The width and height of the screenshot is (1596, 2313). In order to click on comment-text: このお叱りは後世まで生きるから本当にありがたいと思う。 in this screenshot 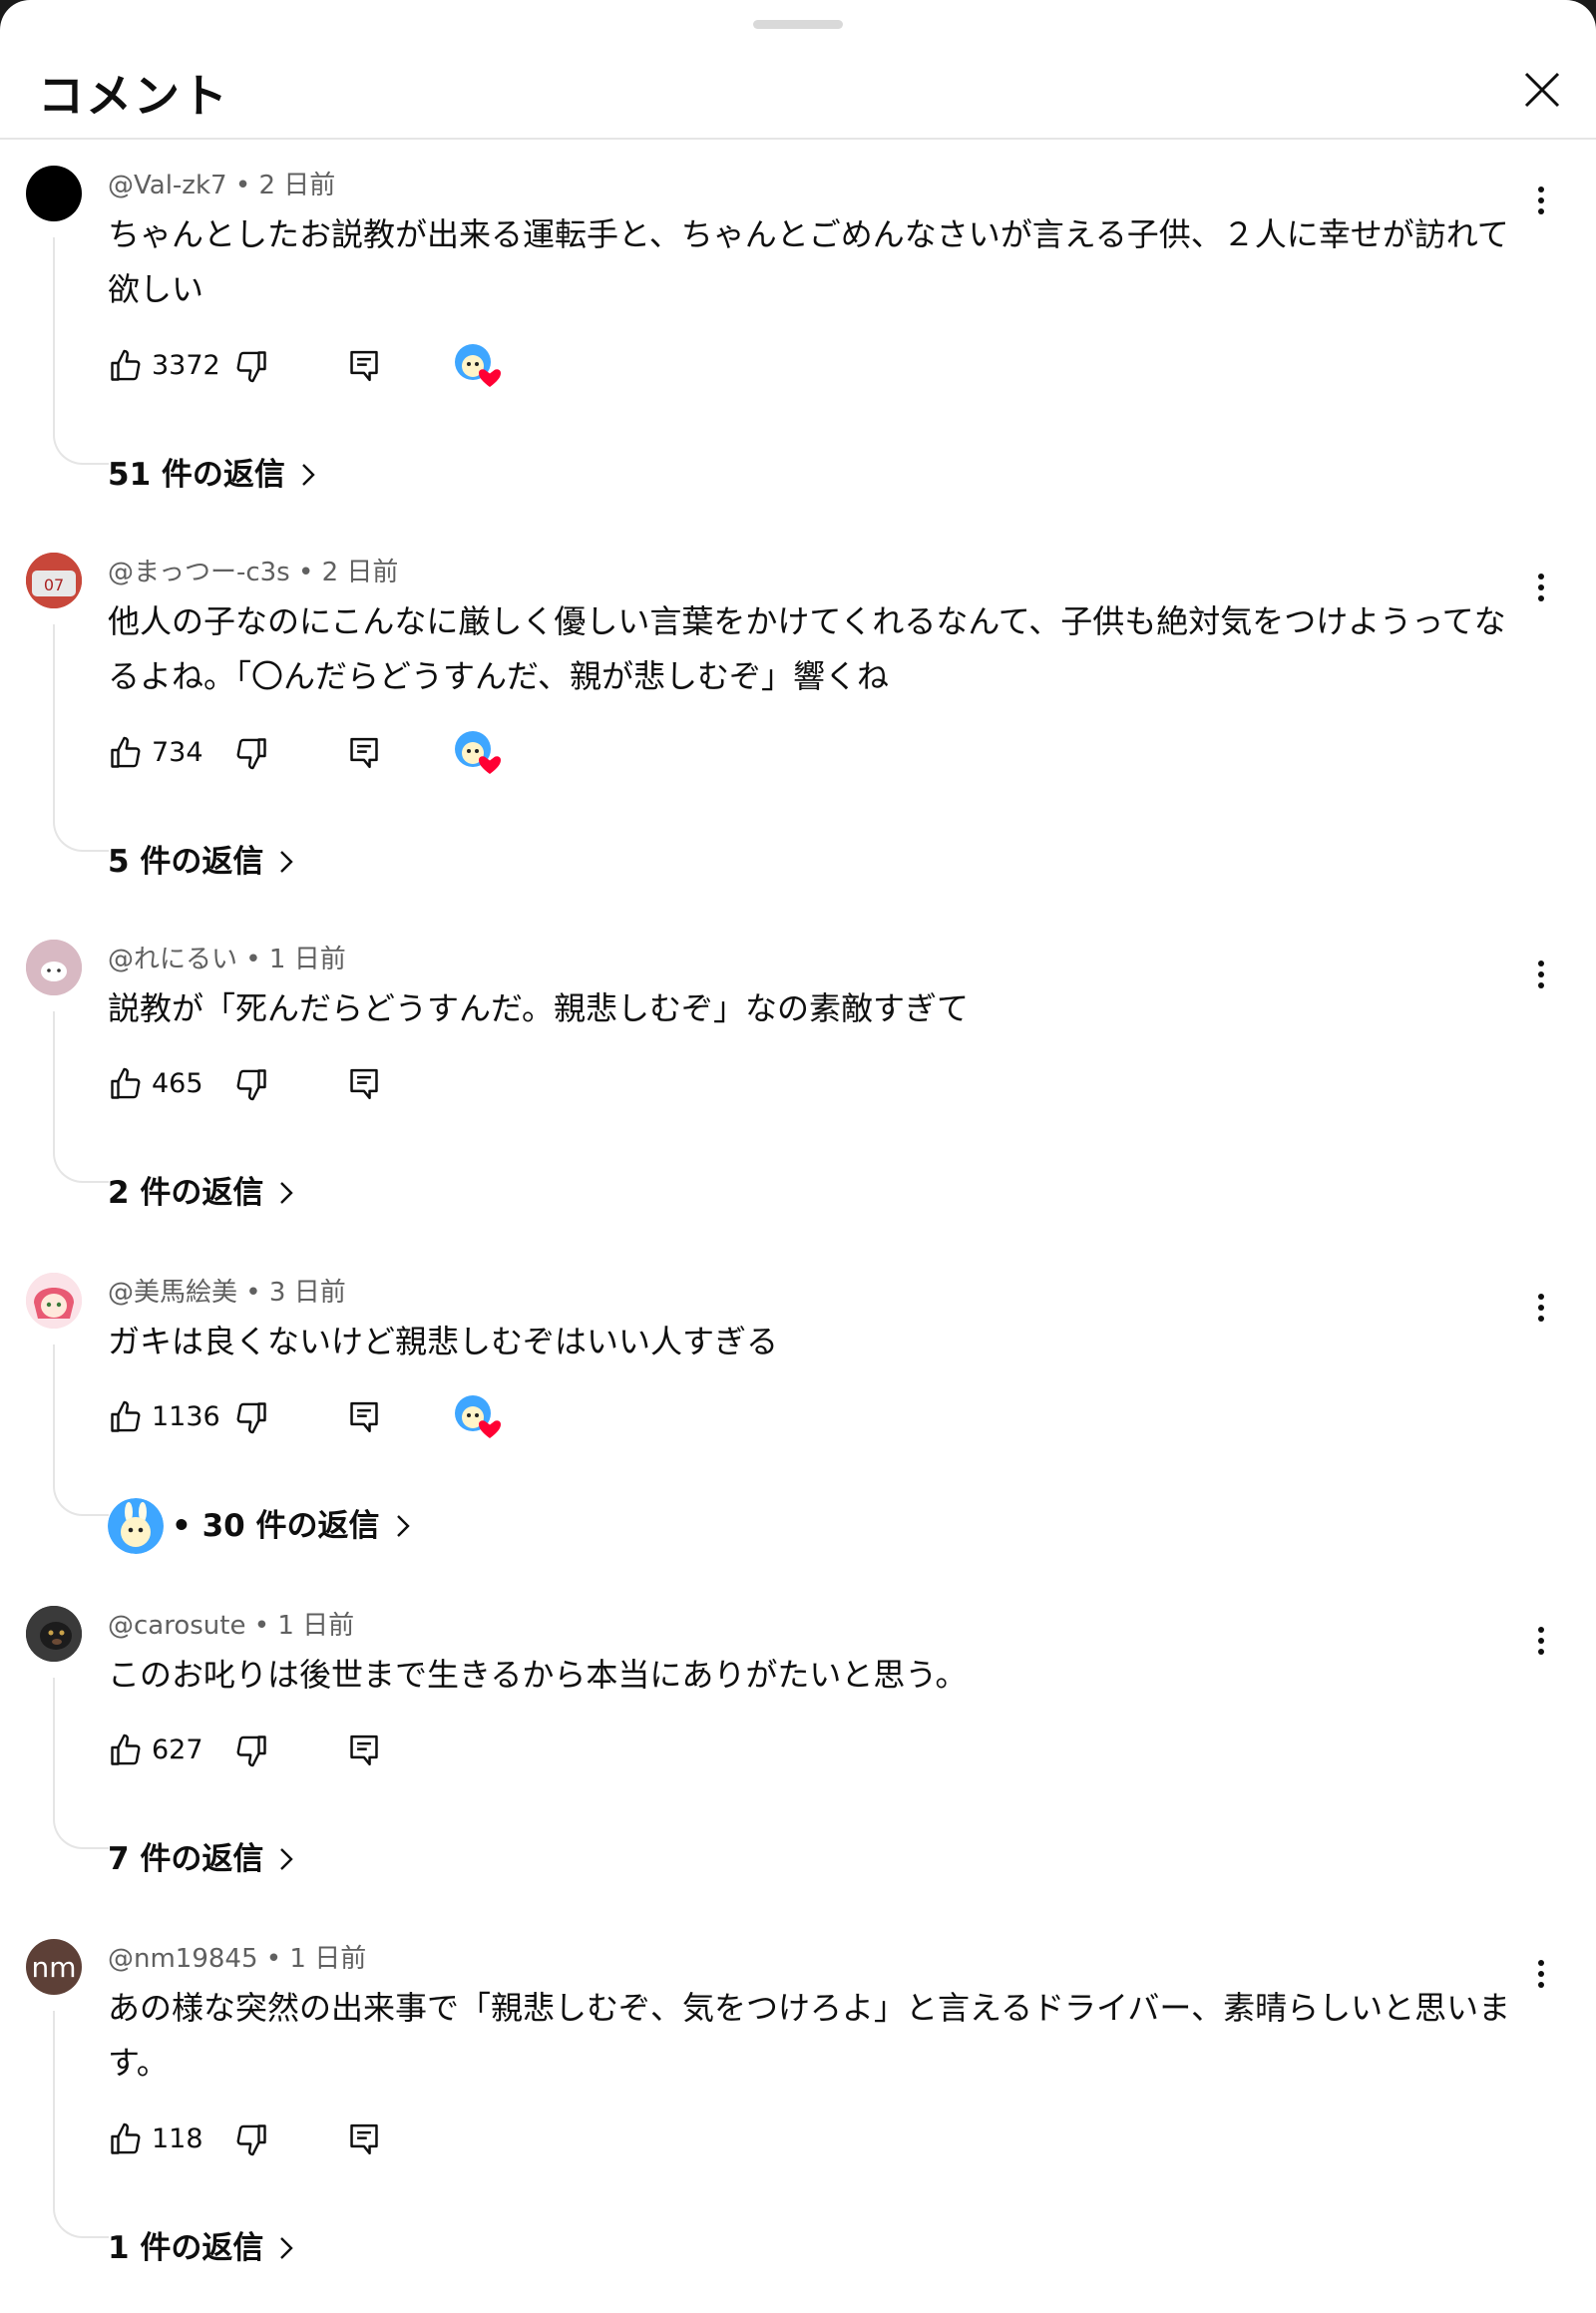, I will do `click(538, 1675)`.